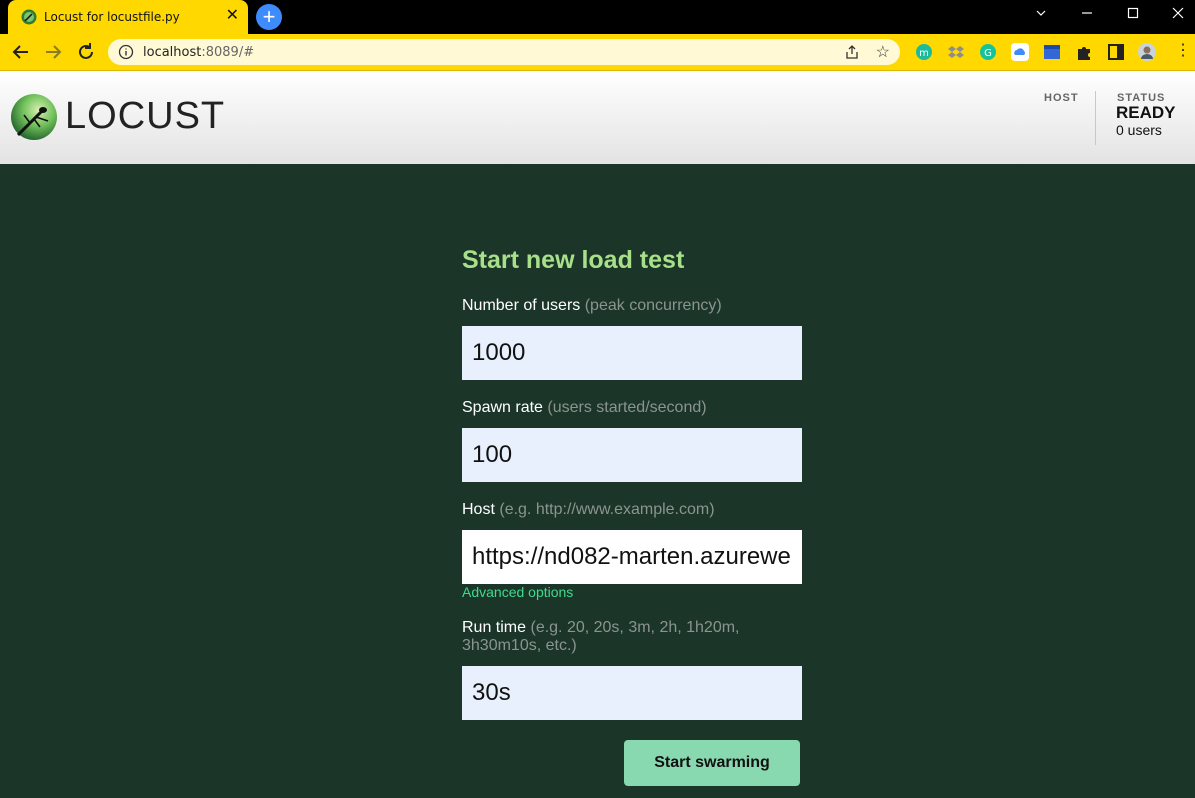 The image size is (1195, 798). I want to click on svg-text: G, so click(988, 53).